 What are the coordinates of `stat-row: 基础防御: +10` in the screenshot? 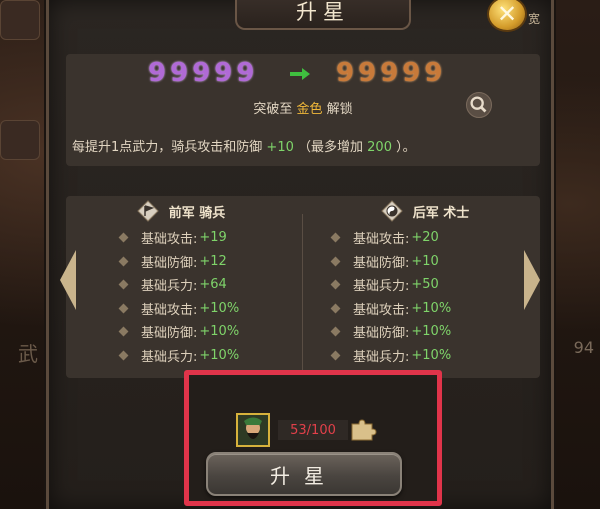 It's located at (435, 262).